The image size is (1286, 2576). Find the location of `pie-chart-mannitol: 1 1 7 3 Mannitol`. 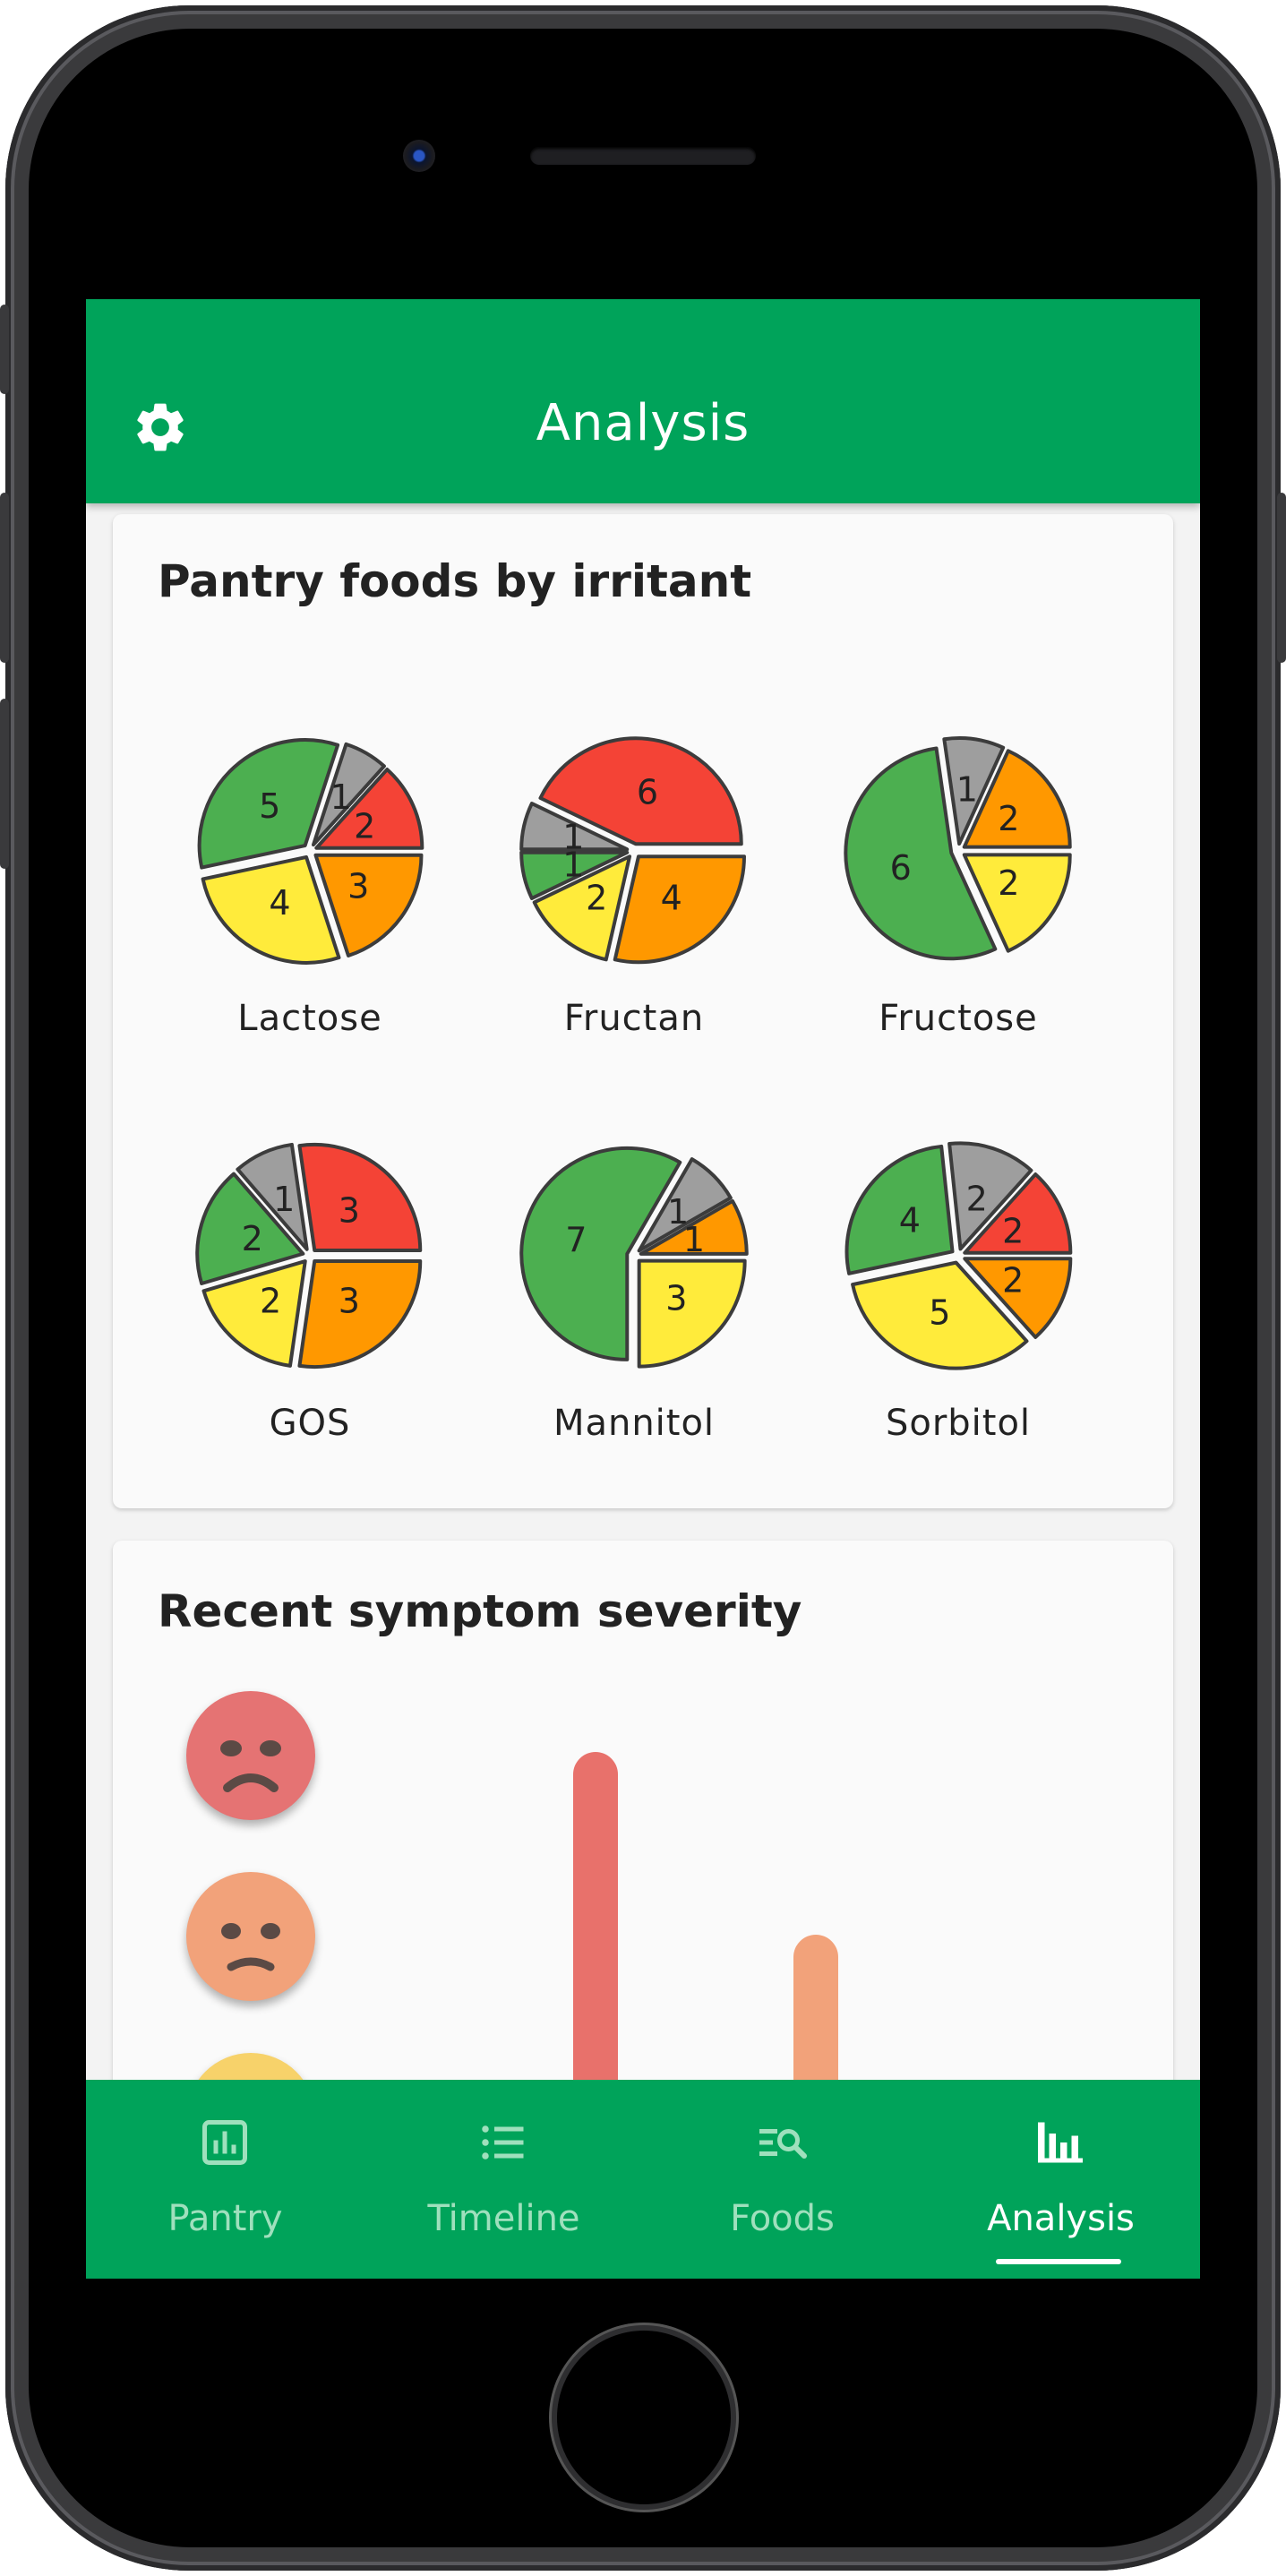

pie-chart-mannitol: 1 1 7 3 Mannitol is located at coordinates (634, 1277).